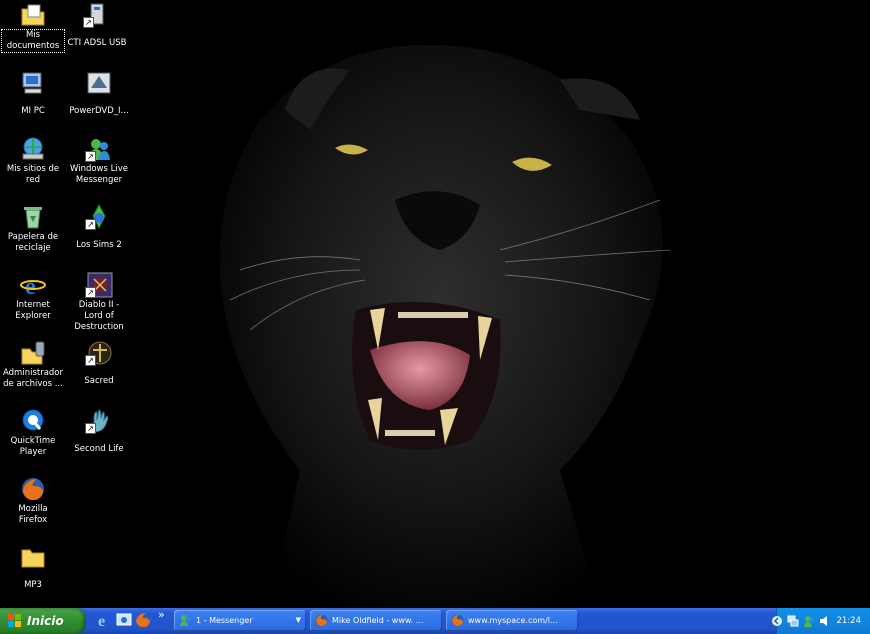 The height and width of the screenshot is (634, 870). I want to click on desktop-icon-label: Second Life, so click(99, 449).